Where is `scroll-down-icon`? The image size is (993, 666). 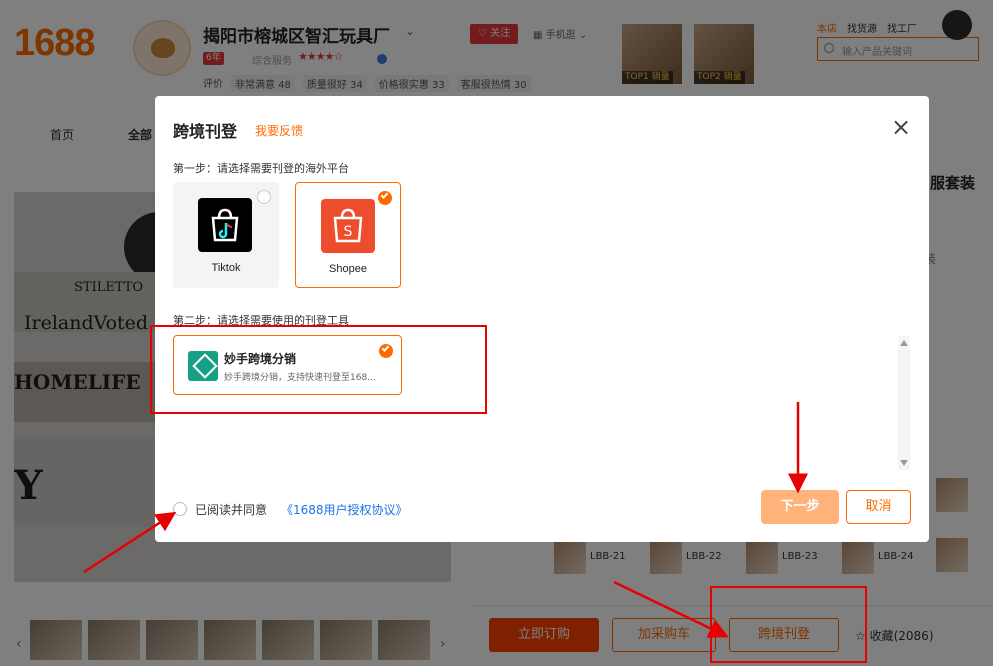 scroll-down-icon is located at coordinates (904, 463).